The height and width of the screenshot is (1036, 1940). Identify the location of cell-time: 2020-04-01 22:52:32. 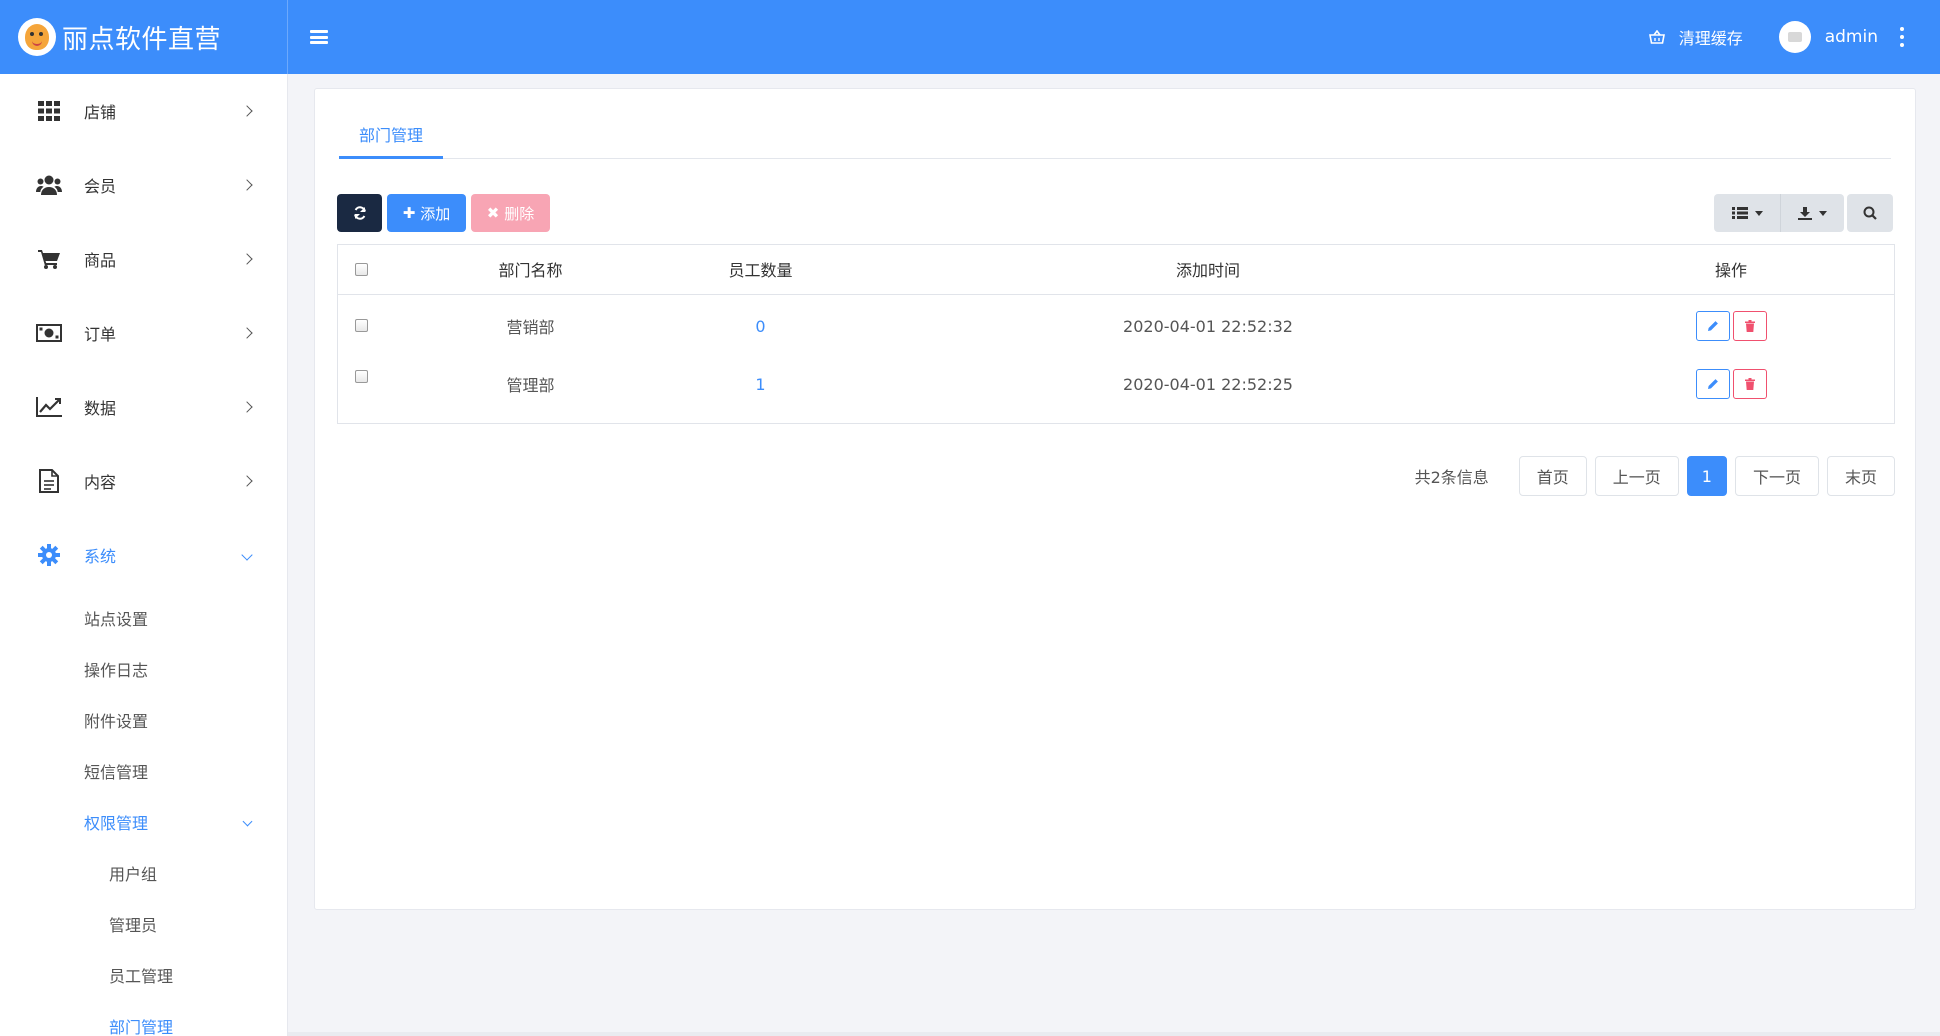
(1208, 326).